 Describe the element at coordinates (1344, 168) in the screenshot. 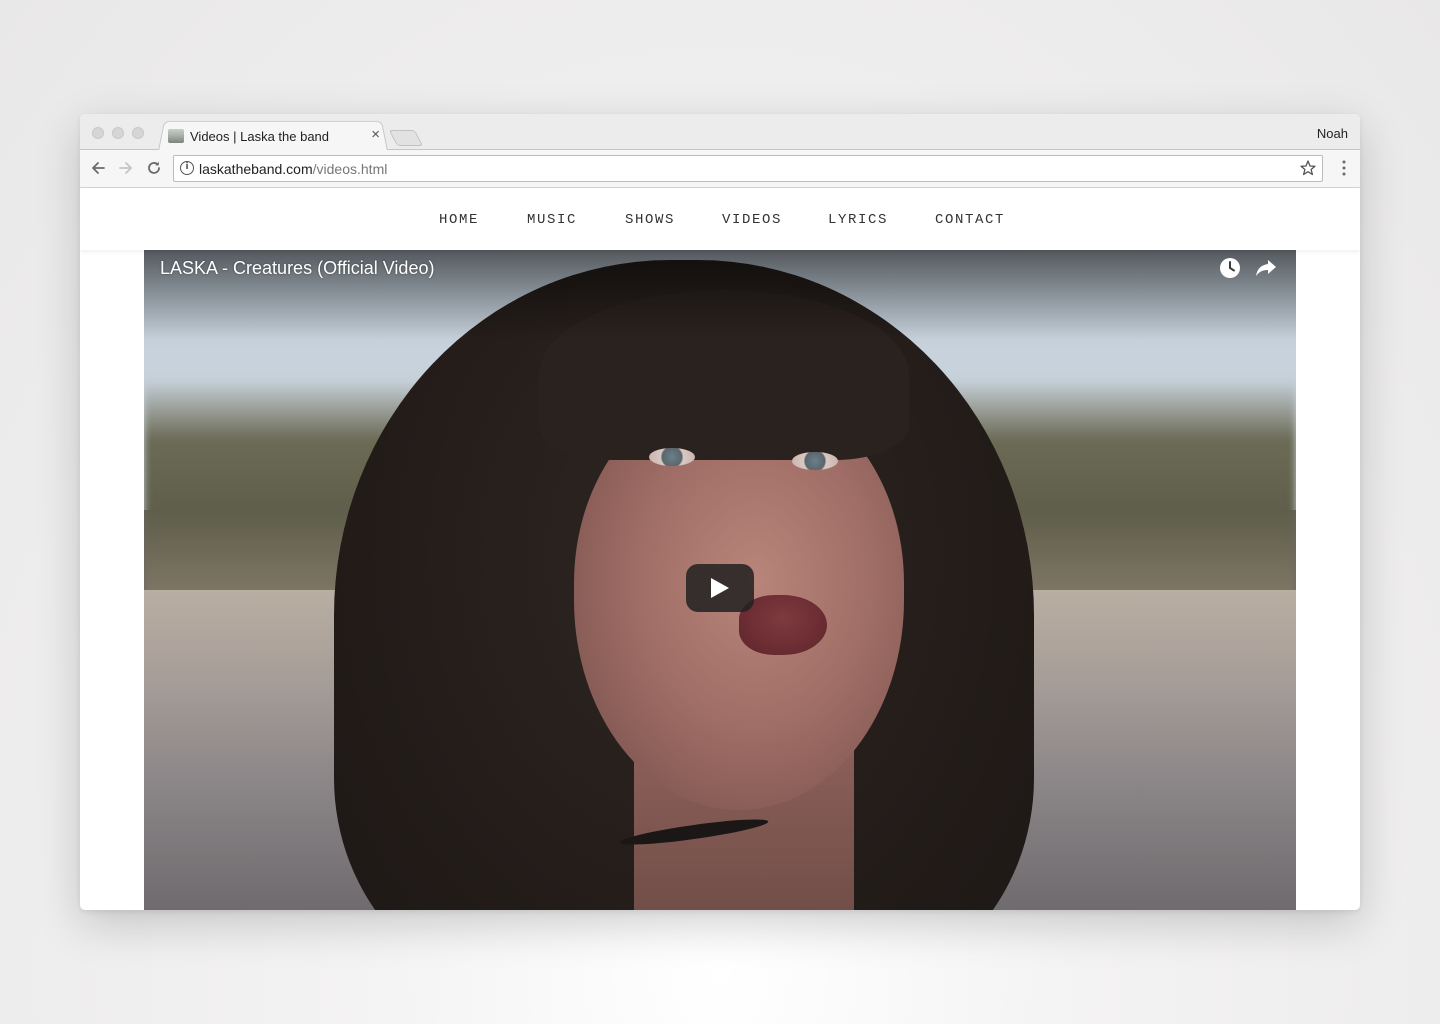

I see `menu-dots-icon` at that location.